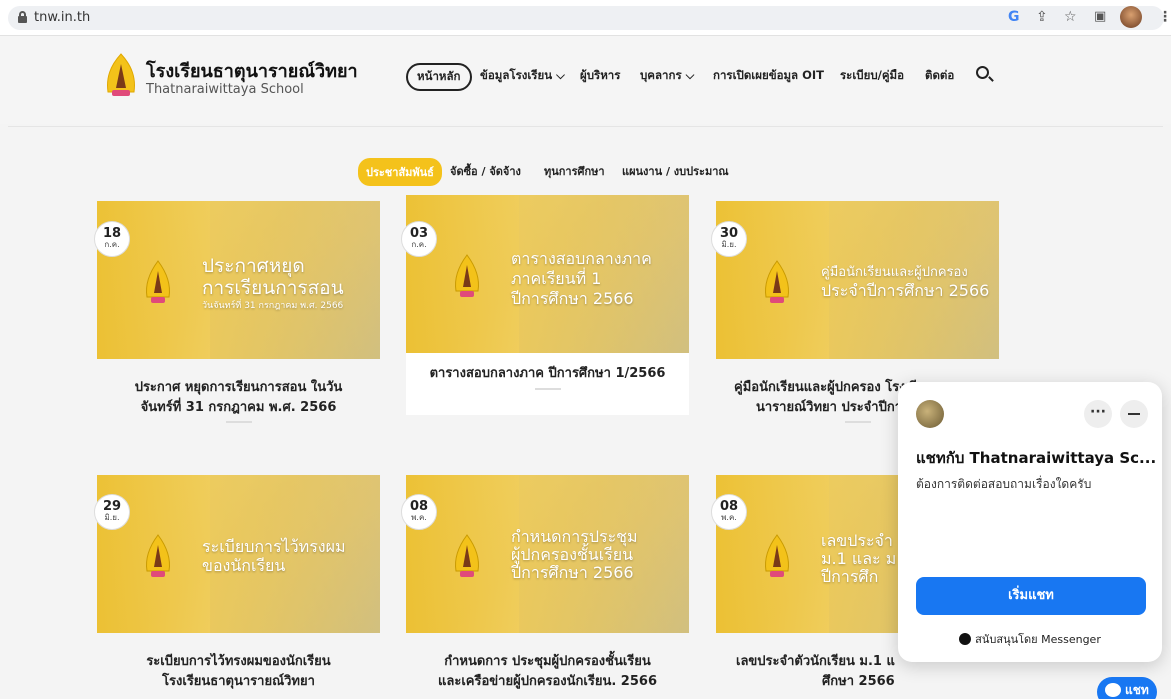 This screenshot has height=699, width=1171. Describe the element at coordinates (768, 76) in the screenshot. I see `nav-oit: การเปิดเผยข้อมูล OIT` at that location.